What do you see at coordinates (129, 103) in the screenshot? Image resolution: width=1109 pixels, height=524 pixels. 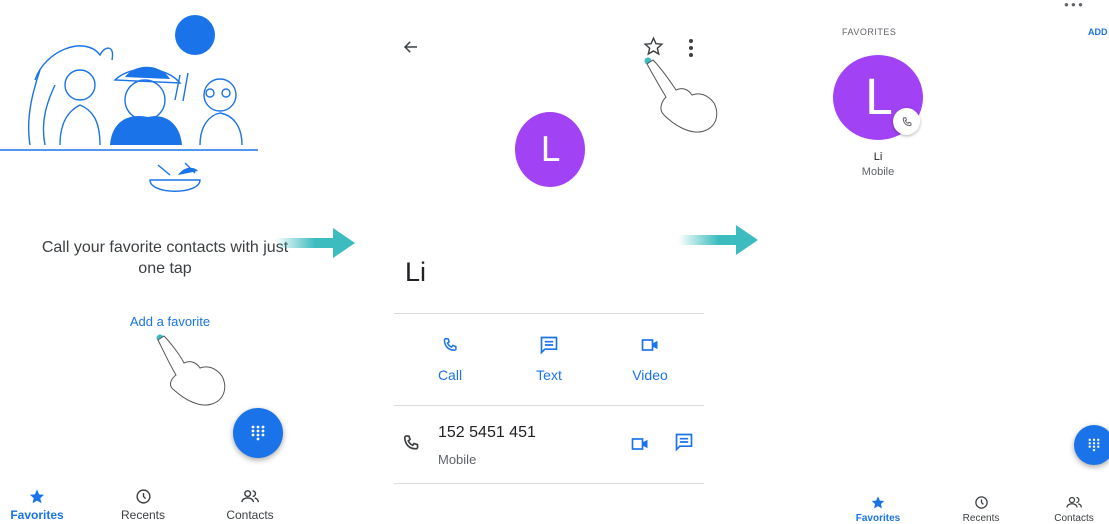 I see `favorites-illustration` at bounding box center [129, 103].